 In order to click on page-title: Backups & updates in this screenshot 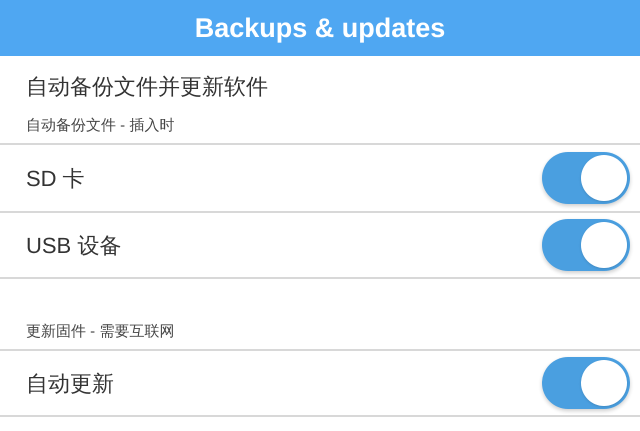, I will do `click(320, 28)`.